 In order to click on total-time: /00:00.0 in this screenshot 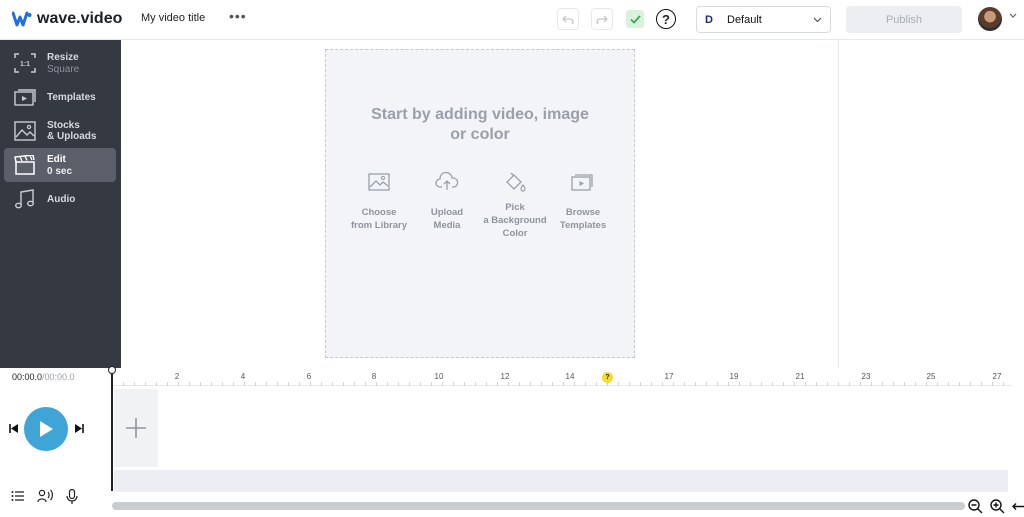, I will do `click(58, 377)`.